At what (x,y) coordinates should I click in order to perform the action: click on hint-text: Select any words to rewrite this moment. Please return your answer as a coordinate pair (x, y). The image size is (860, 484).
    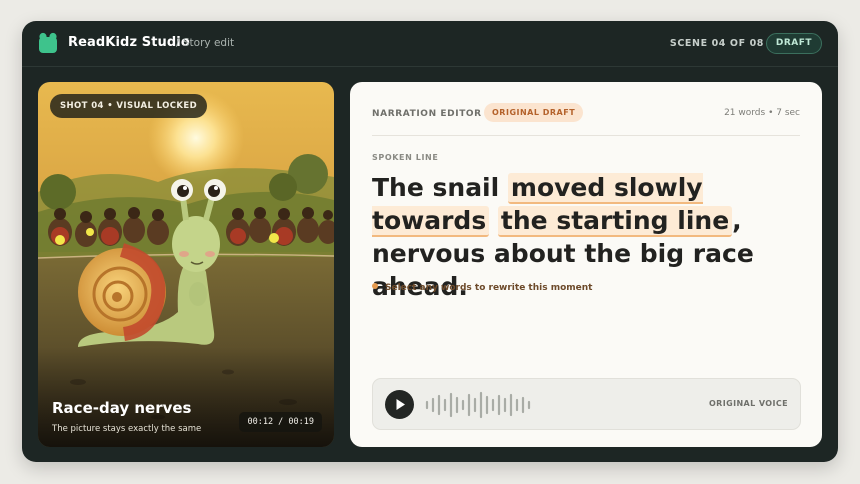
    Looking at the image, I should click on (489, 288).